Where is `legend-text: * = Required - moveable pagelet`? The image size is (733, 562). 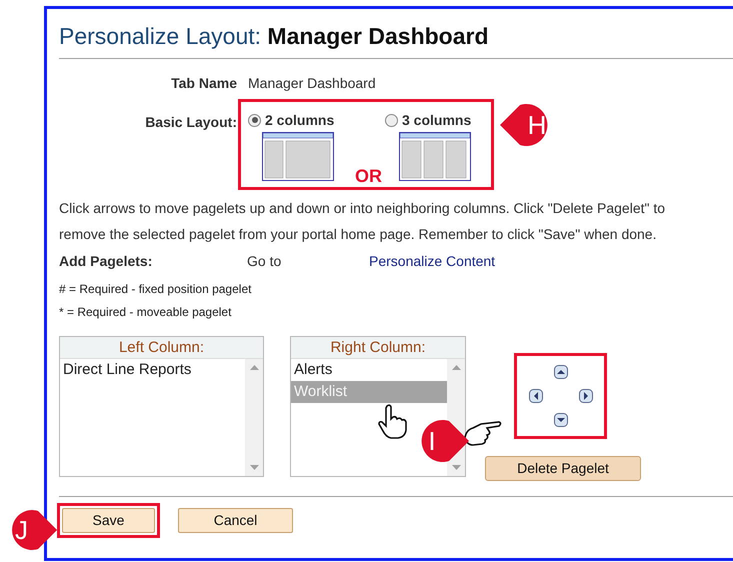 legend-text: * = Required - moveable pagelet is located at coordinates (145, 312).